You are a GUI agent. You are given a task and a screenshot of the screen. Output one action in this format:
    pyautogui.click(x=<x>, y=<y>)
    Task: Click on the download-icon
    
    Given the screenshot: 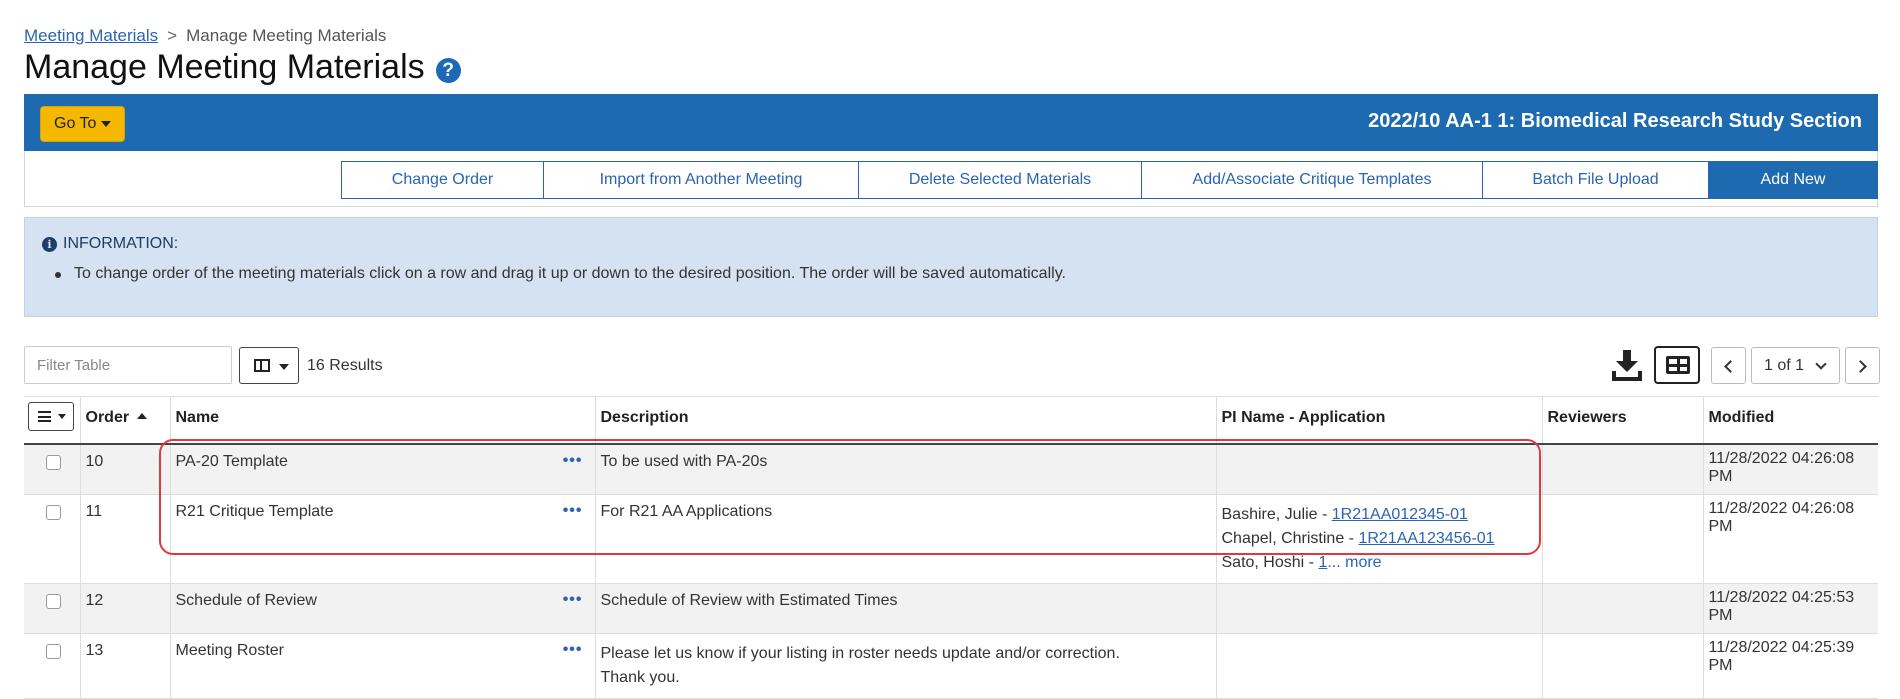 What is the action you would take?
    pyautogui.click(x=1627, y=365)
    